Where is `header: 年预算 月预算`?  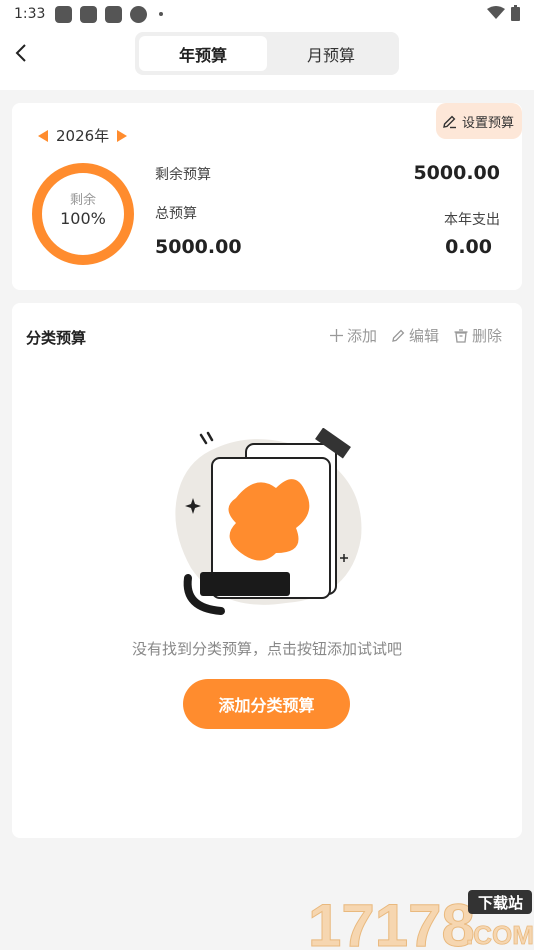 header: 年预算 月预算 is located at coordinates (267, 59).